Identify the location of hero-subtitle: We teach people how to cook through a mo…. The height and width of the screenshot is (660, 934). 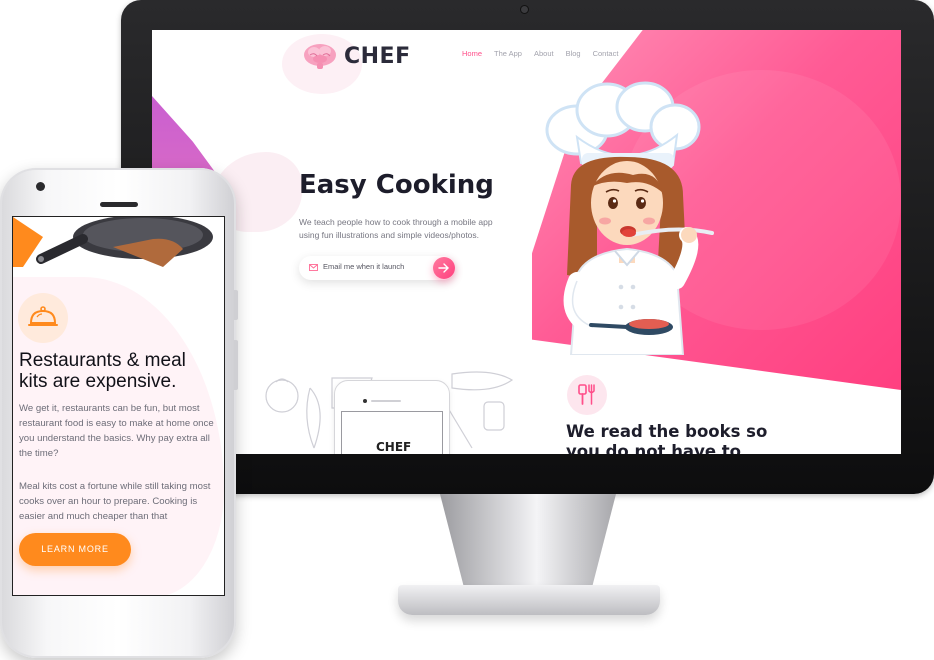
(396, 228).